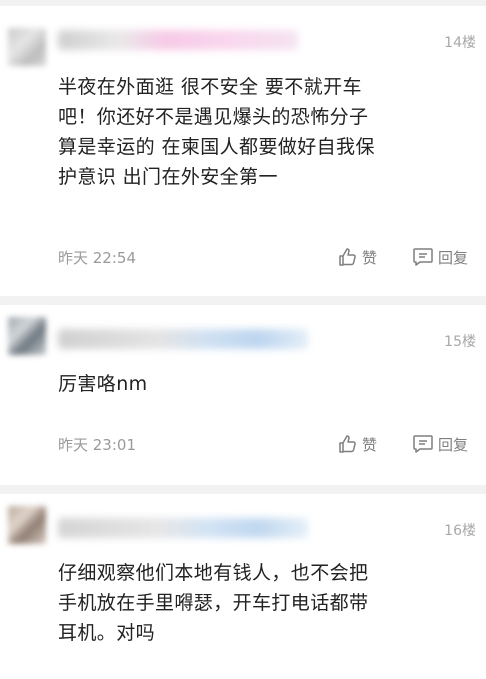  Describe the element at coordinates (460, 43) in the screenshot. I see `floor-number: 14楼` at that location.